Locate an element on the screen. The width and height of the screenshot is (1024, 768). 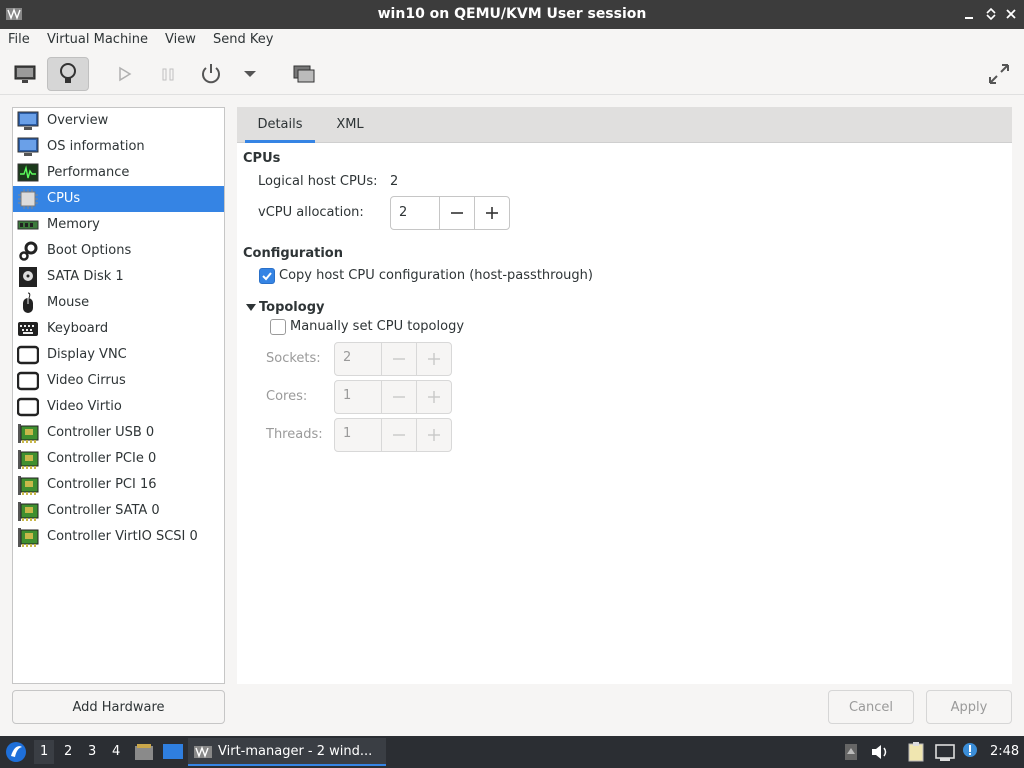
sidebar-item-cpus: CPUs is located at coordinates (118, 199).